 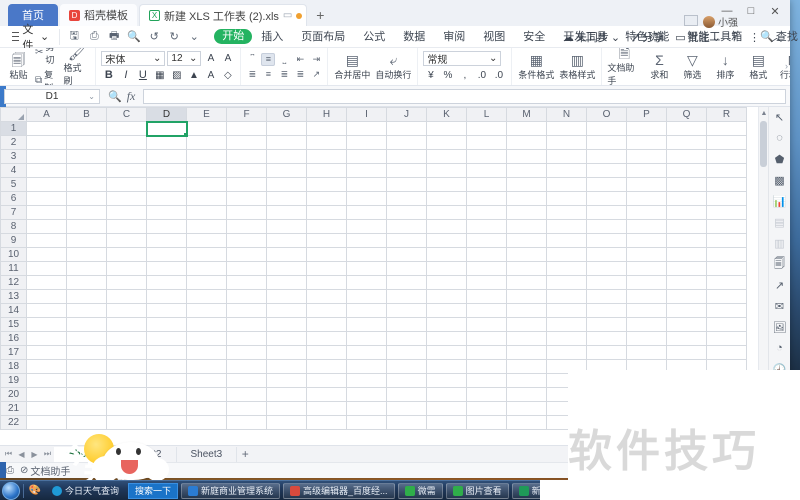 I want to click on row-header-3: 3, so click(x=13, y=156).